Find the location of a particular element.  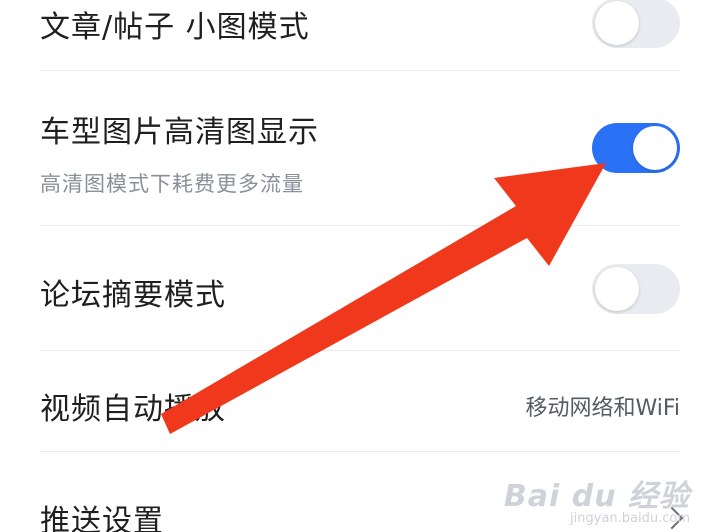

toggle-small-image-mode is located at coordinates (636, 24).